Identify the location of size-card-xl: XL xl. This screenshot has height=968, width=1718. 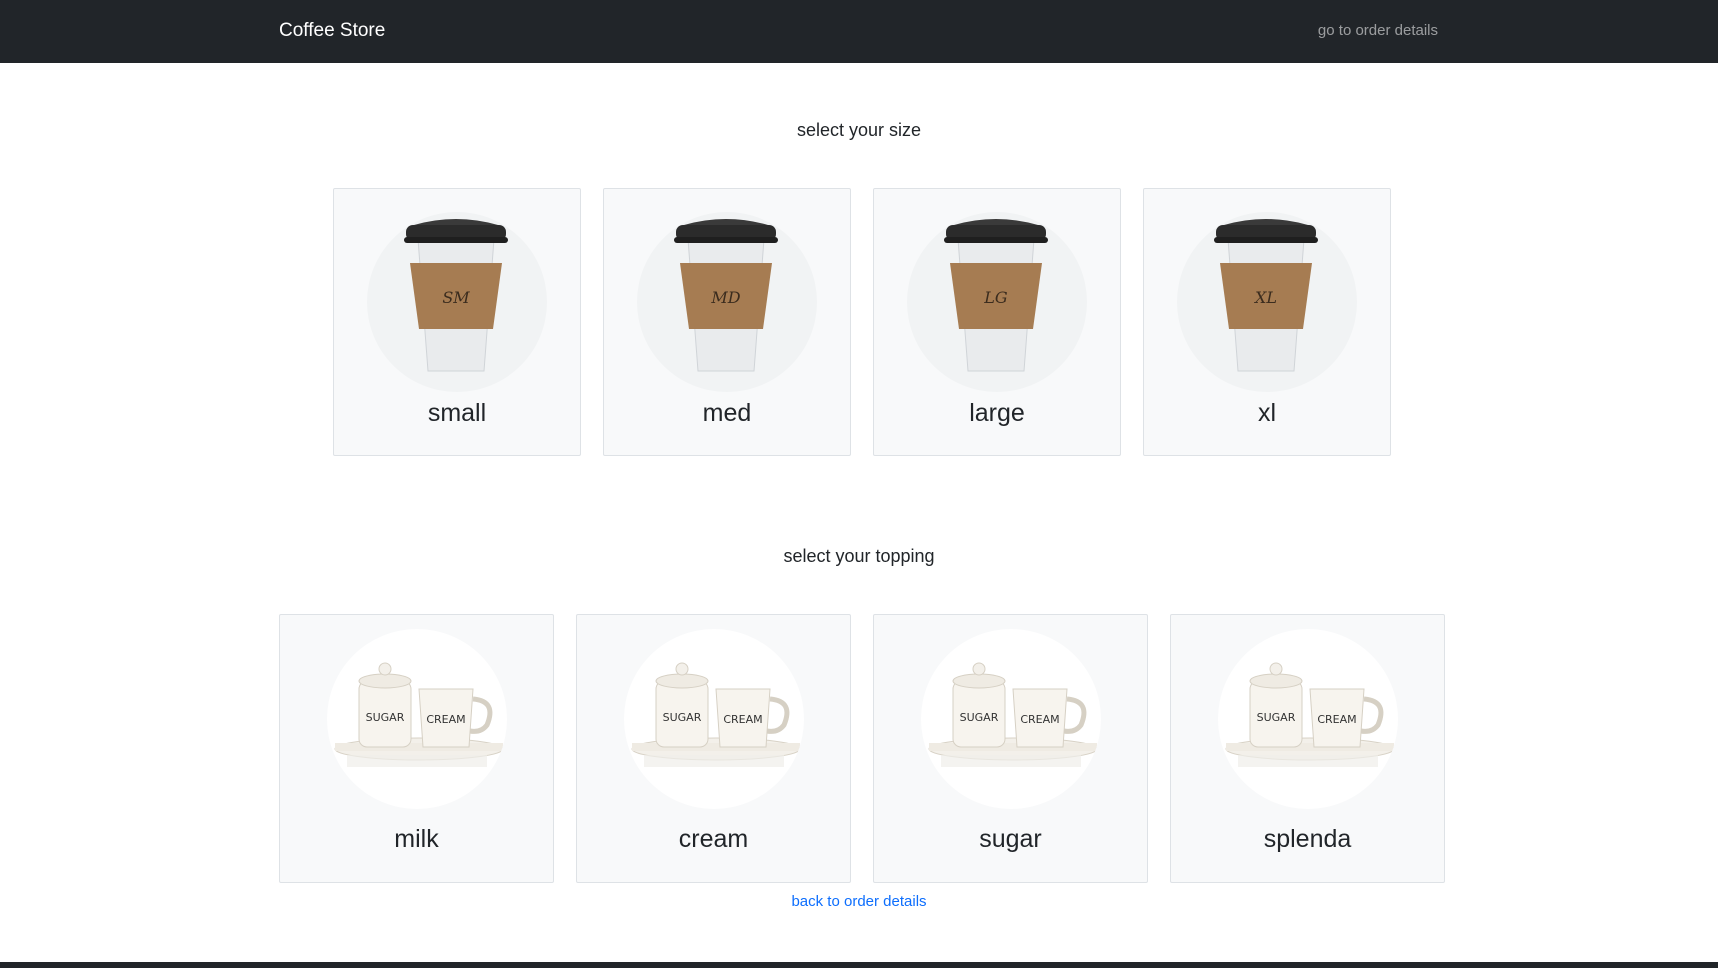
(1267, 322).